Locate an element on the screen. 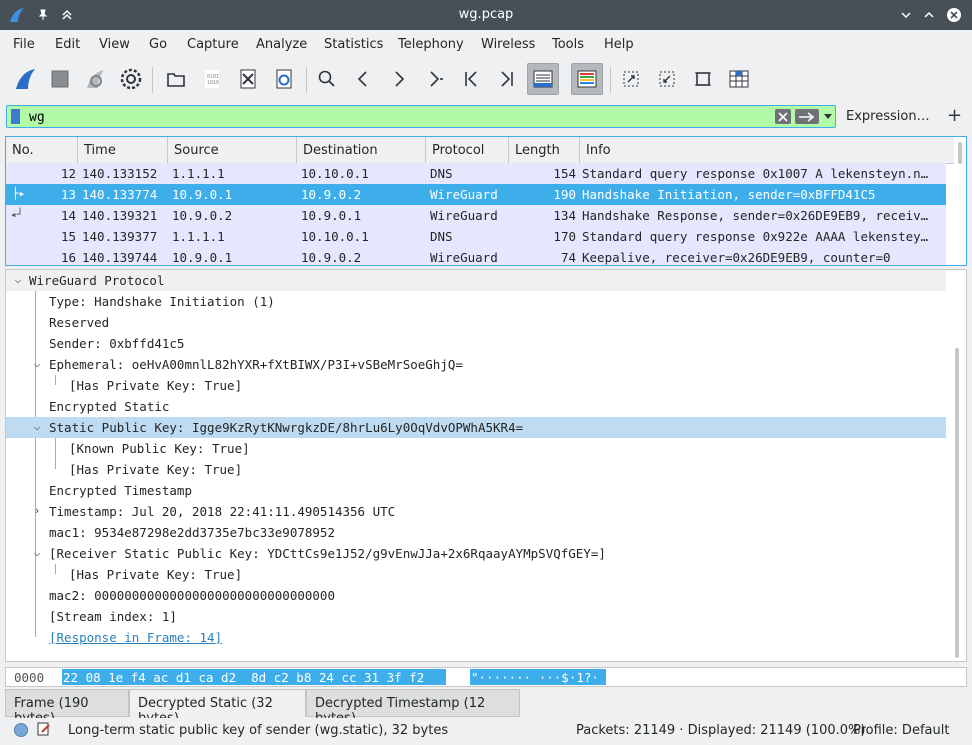 The height and width of the screenshot is (745, 972). column-destination: Destination is located at coordinates (361, 150).